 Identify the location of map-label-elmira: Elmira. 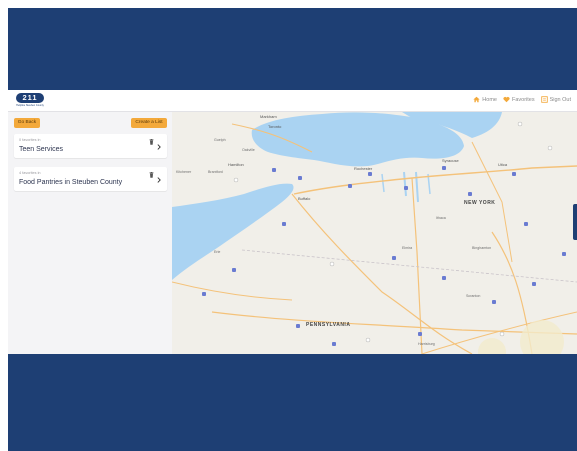
(407, 248).